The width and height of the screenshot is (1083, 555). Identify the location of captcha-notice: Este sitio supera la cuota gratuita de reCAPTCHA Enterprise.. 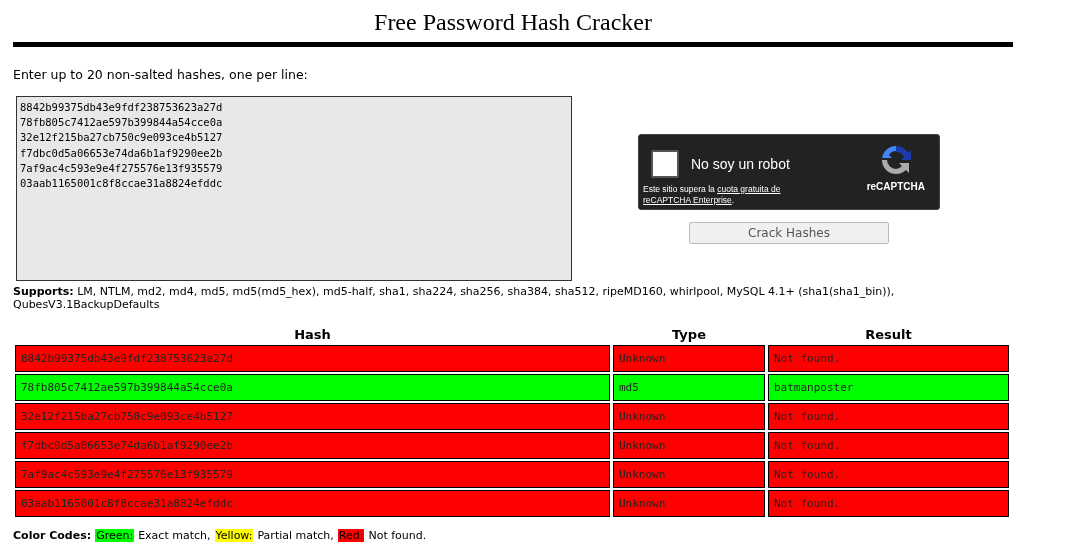
(712, 195).